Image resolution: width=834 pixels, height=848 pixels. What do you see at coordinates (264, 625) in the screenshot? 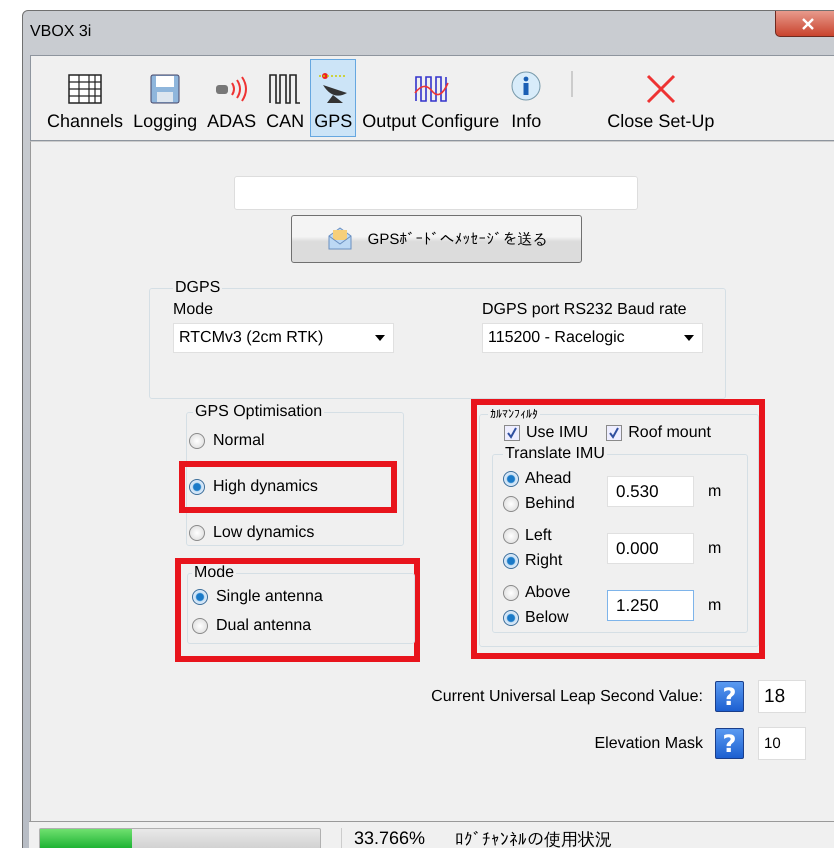
I see `radio-label: Dual antenna` at bounding box center [264, 625].